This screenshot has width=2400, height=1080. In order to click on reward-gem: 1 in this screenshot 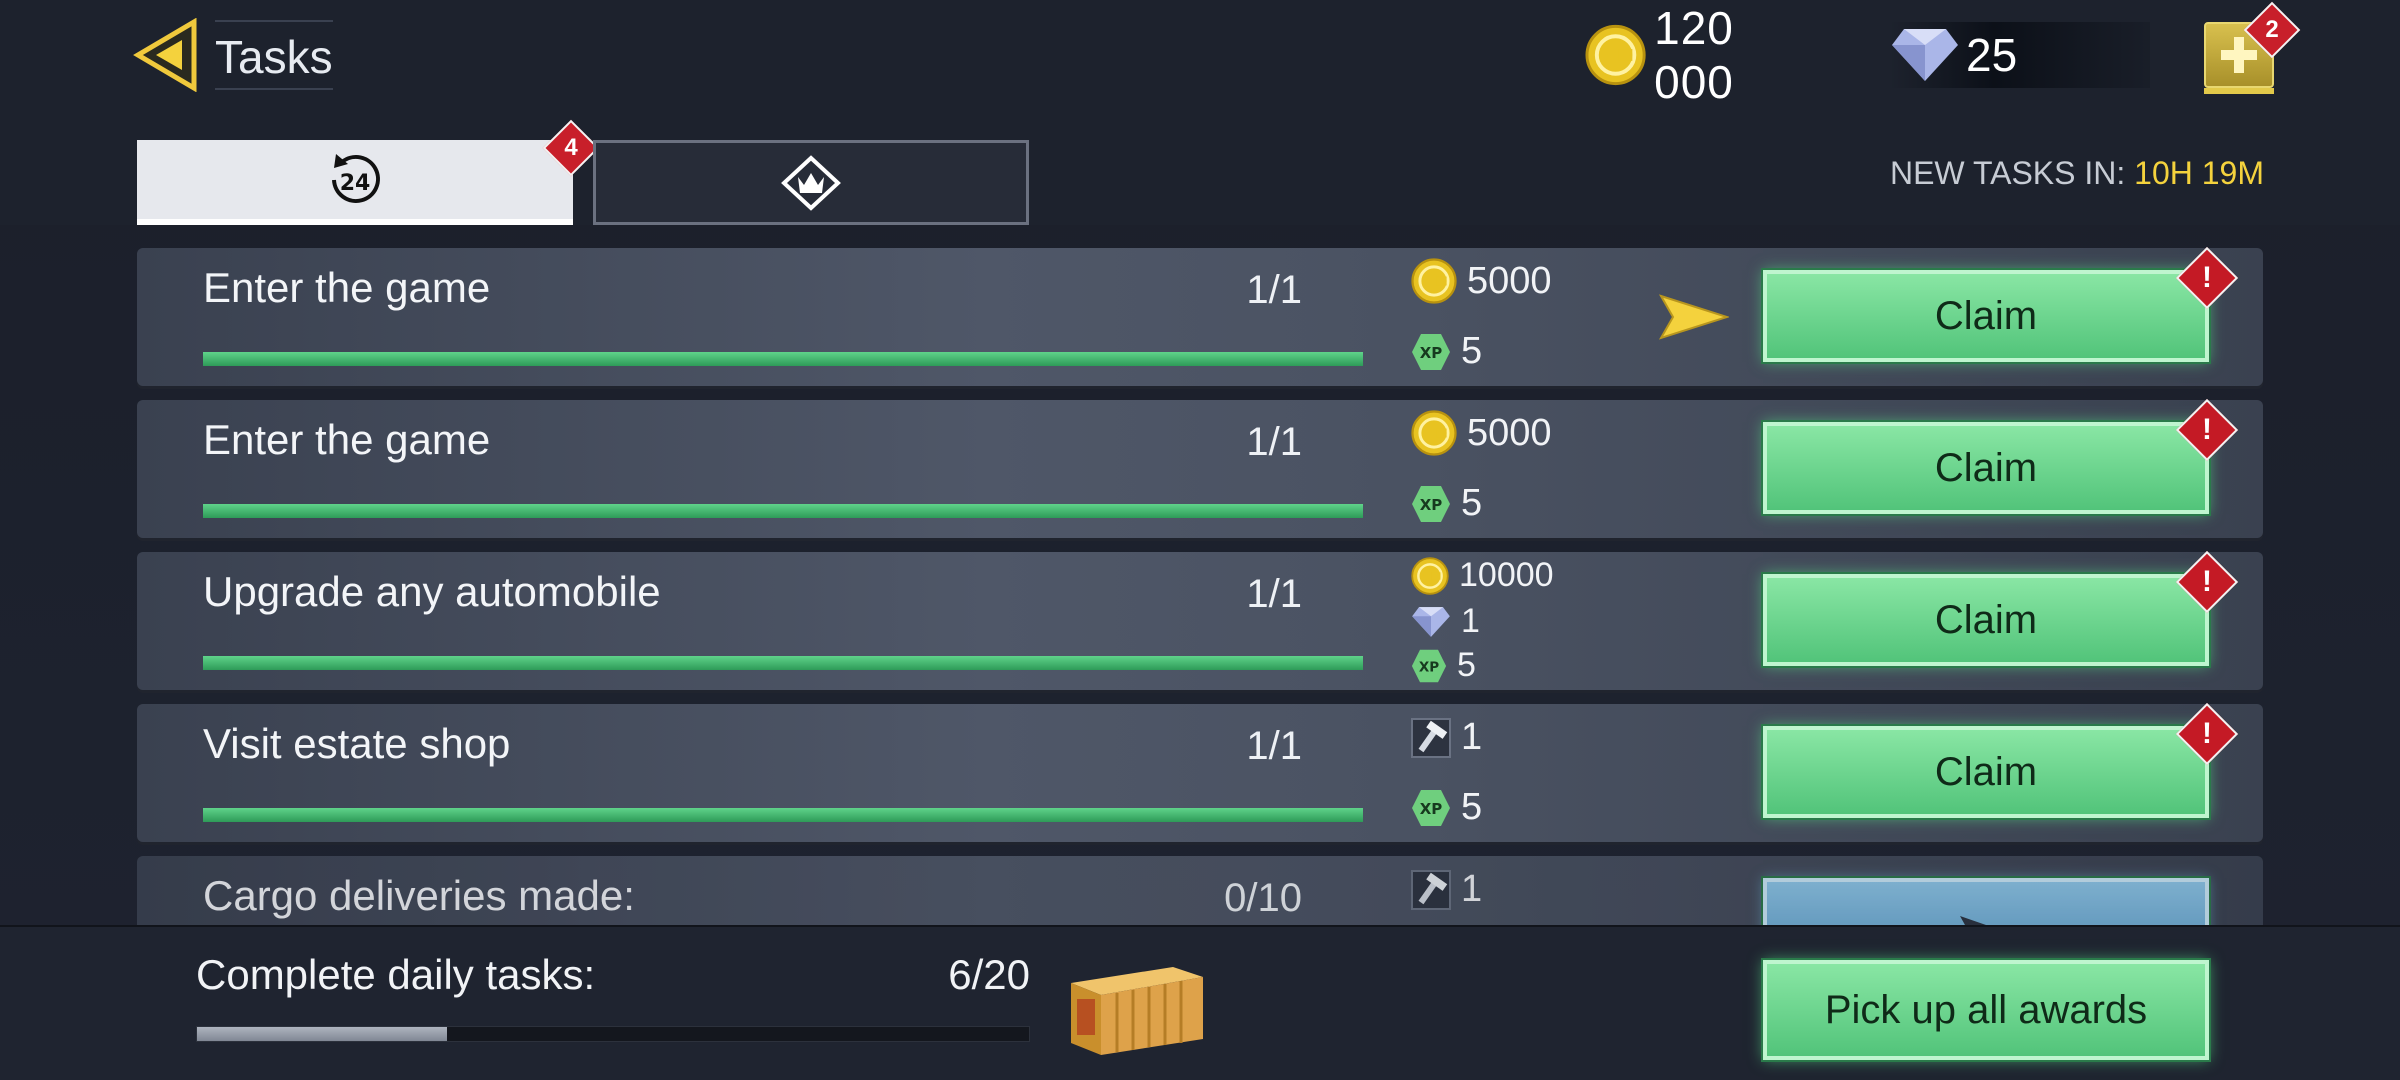, I will do `click(1445, 621)`.